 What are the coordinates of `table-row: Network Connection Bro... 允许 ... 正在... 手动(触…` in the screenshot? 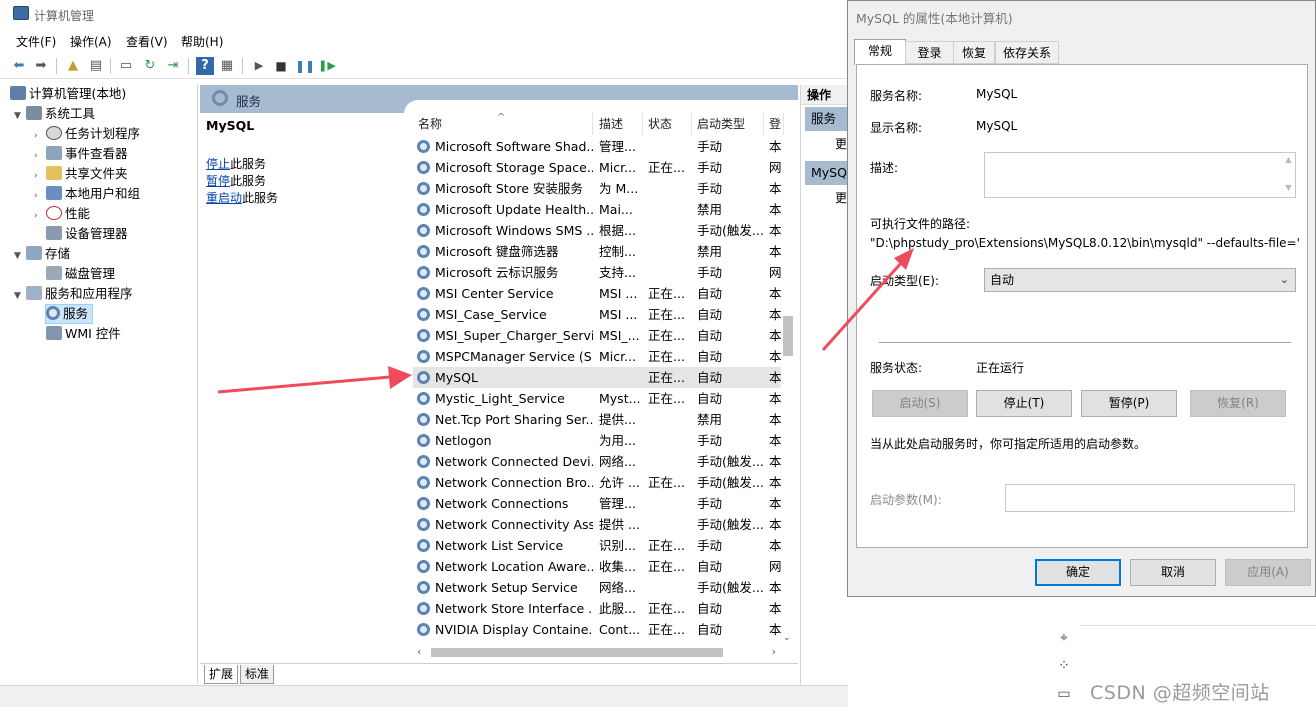 It's located at (597, 482).